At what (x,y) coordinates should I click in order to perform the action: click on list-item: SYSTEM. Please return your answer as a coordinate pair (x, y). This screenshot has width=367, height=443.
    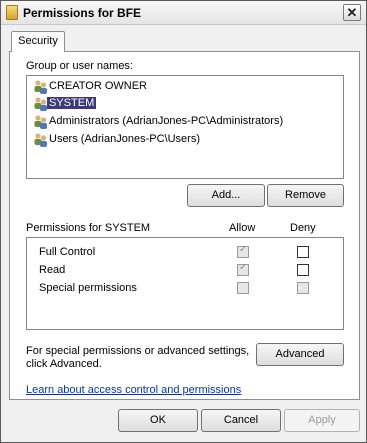
    Looking at the image, I should click on (187, 103).